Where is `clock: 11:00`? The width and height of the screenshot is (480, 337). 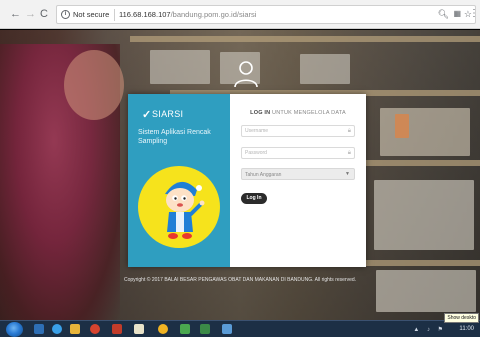 clock: 11:00 is located at coordinates (466, 329).